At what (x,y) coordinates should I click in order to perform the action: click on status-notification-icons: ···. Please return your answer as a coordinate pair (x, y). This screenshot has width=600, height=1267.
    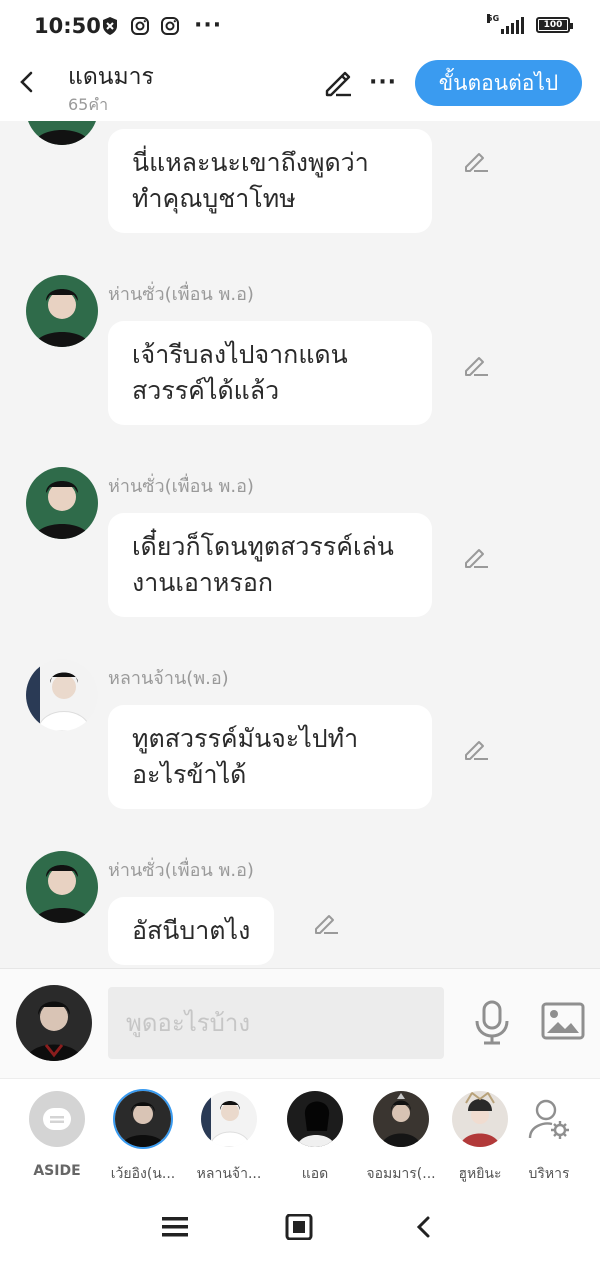
    Looking at the image, I should click on (161, 25).